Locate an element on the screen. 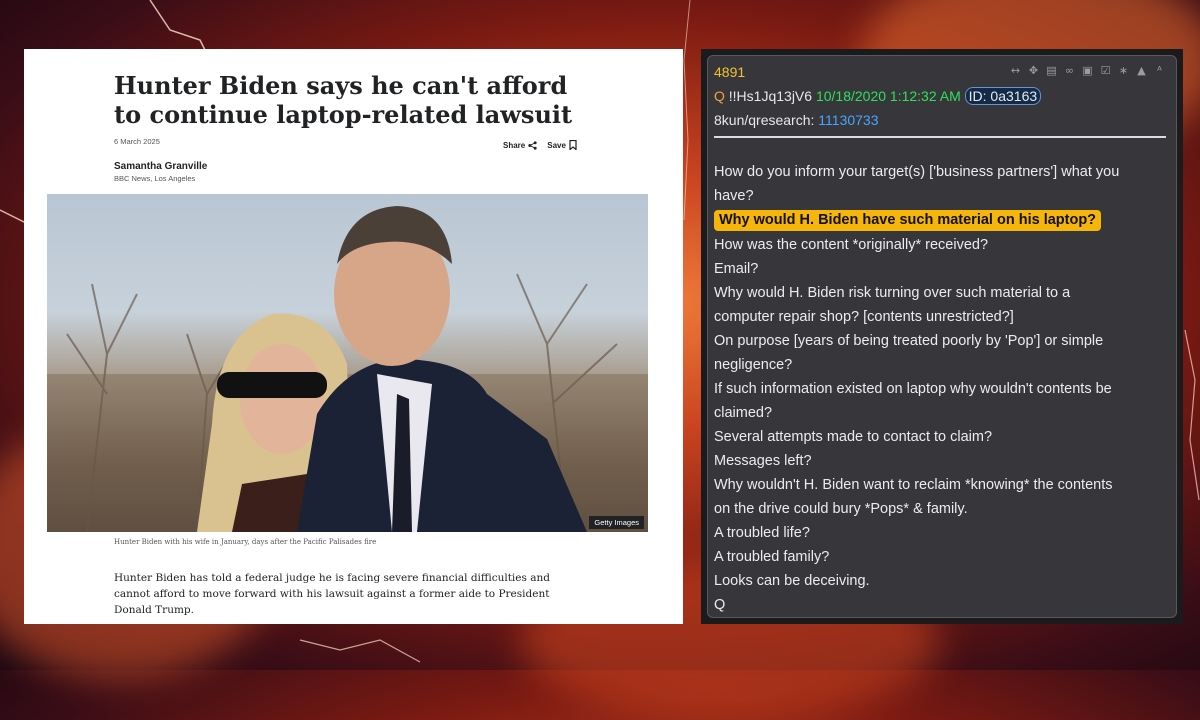 The height and width of the screenshot is (720, 1200). resize-icon: ↔ is located at coordinates (1015, 70).